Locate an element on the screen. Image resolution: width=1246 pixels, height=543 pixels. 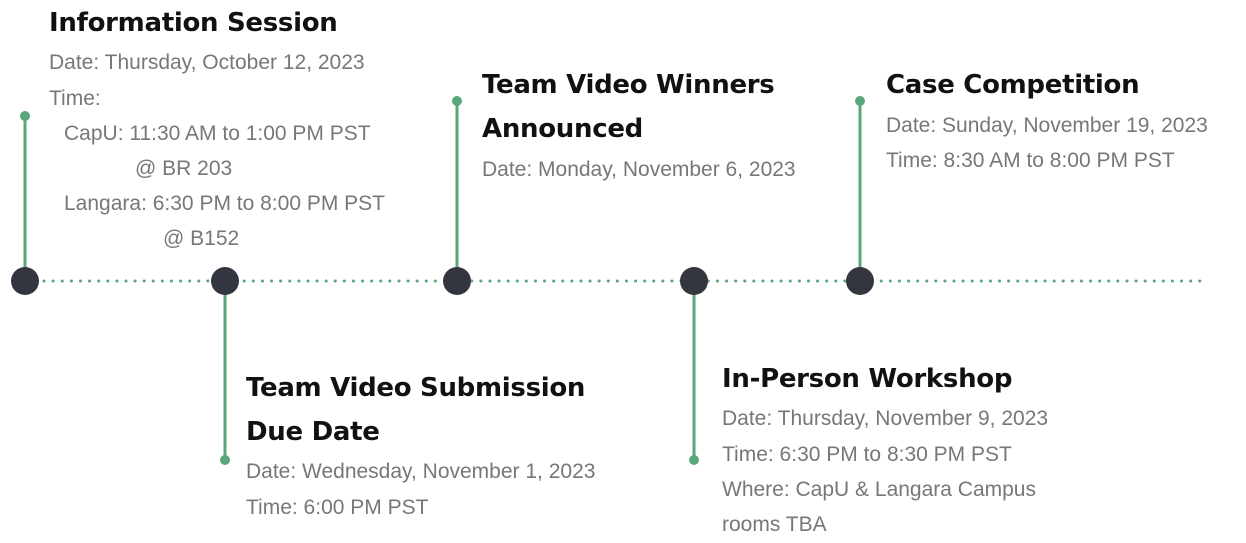
timeline-node-case-competition is located at coordinates (860, 281).